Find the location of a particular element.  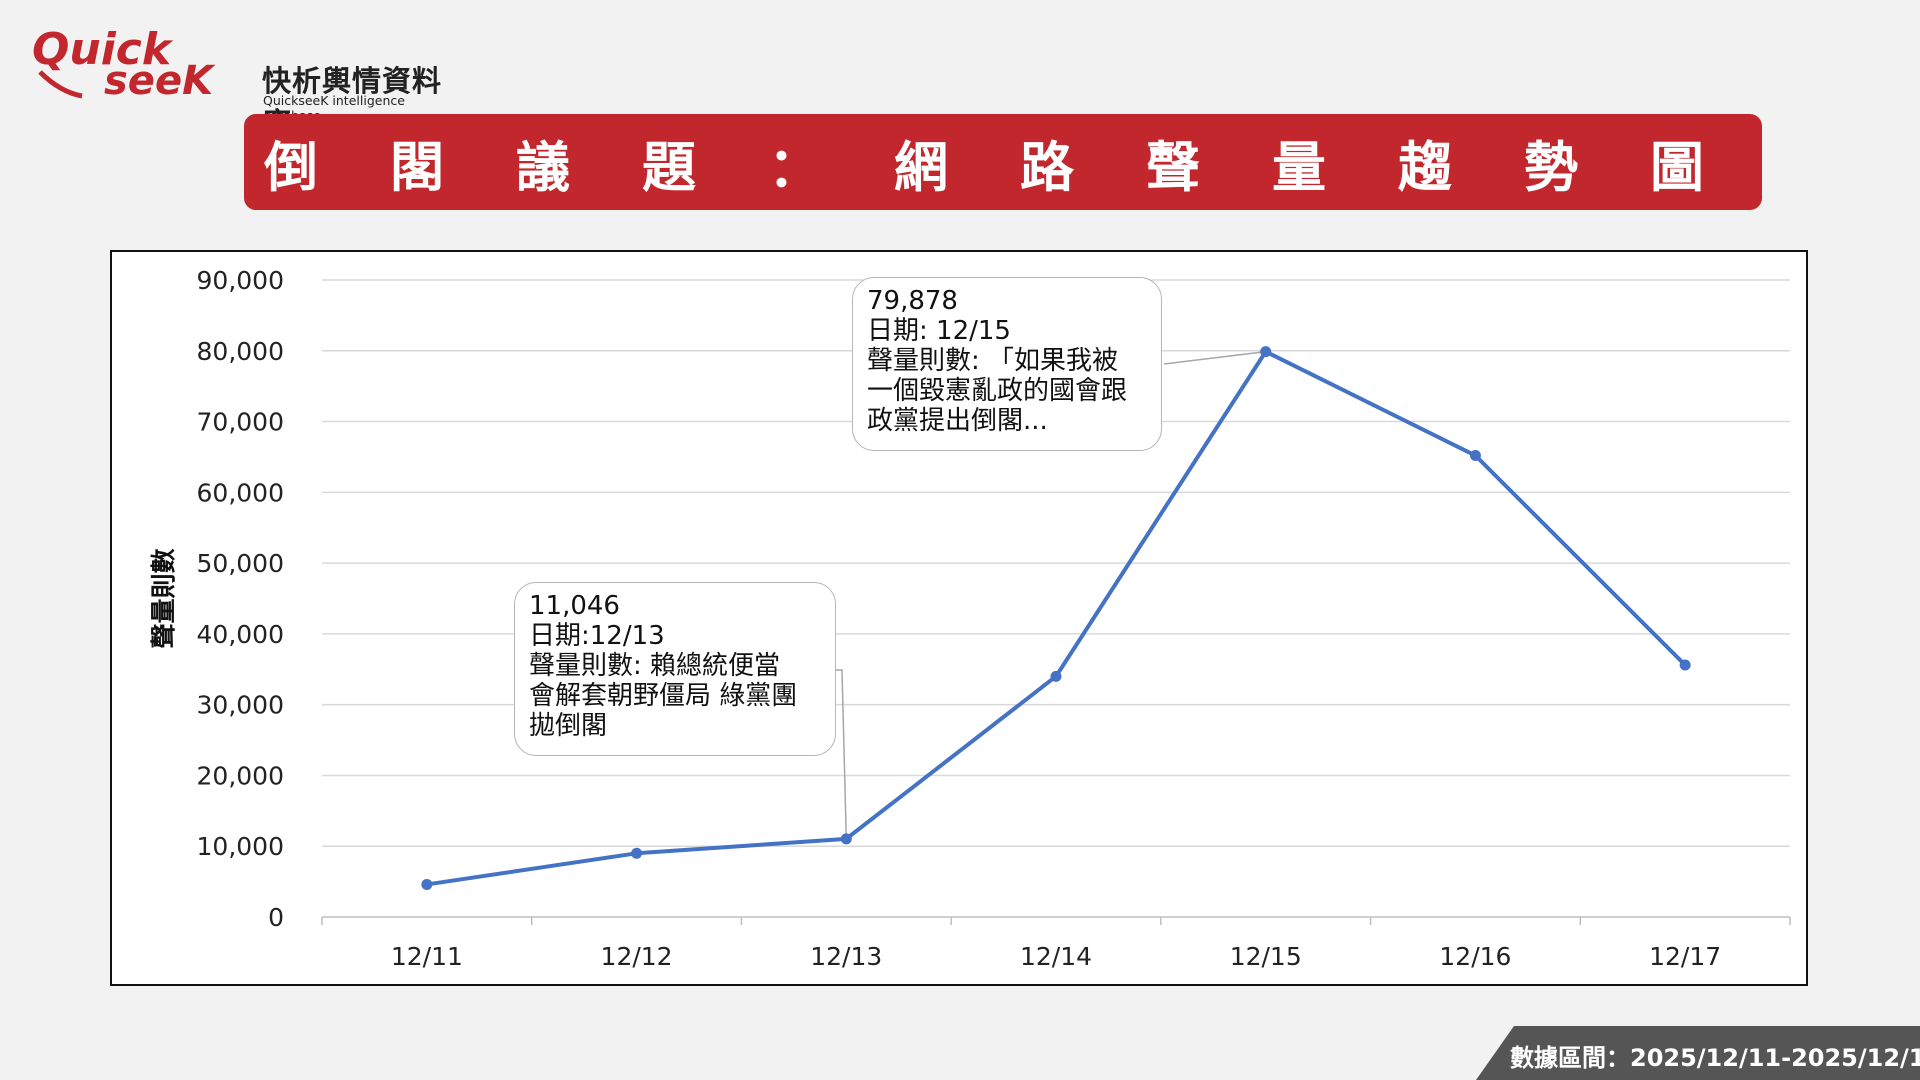

x-tick-label: 12/17 is located at coordinates (1685, 956).